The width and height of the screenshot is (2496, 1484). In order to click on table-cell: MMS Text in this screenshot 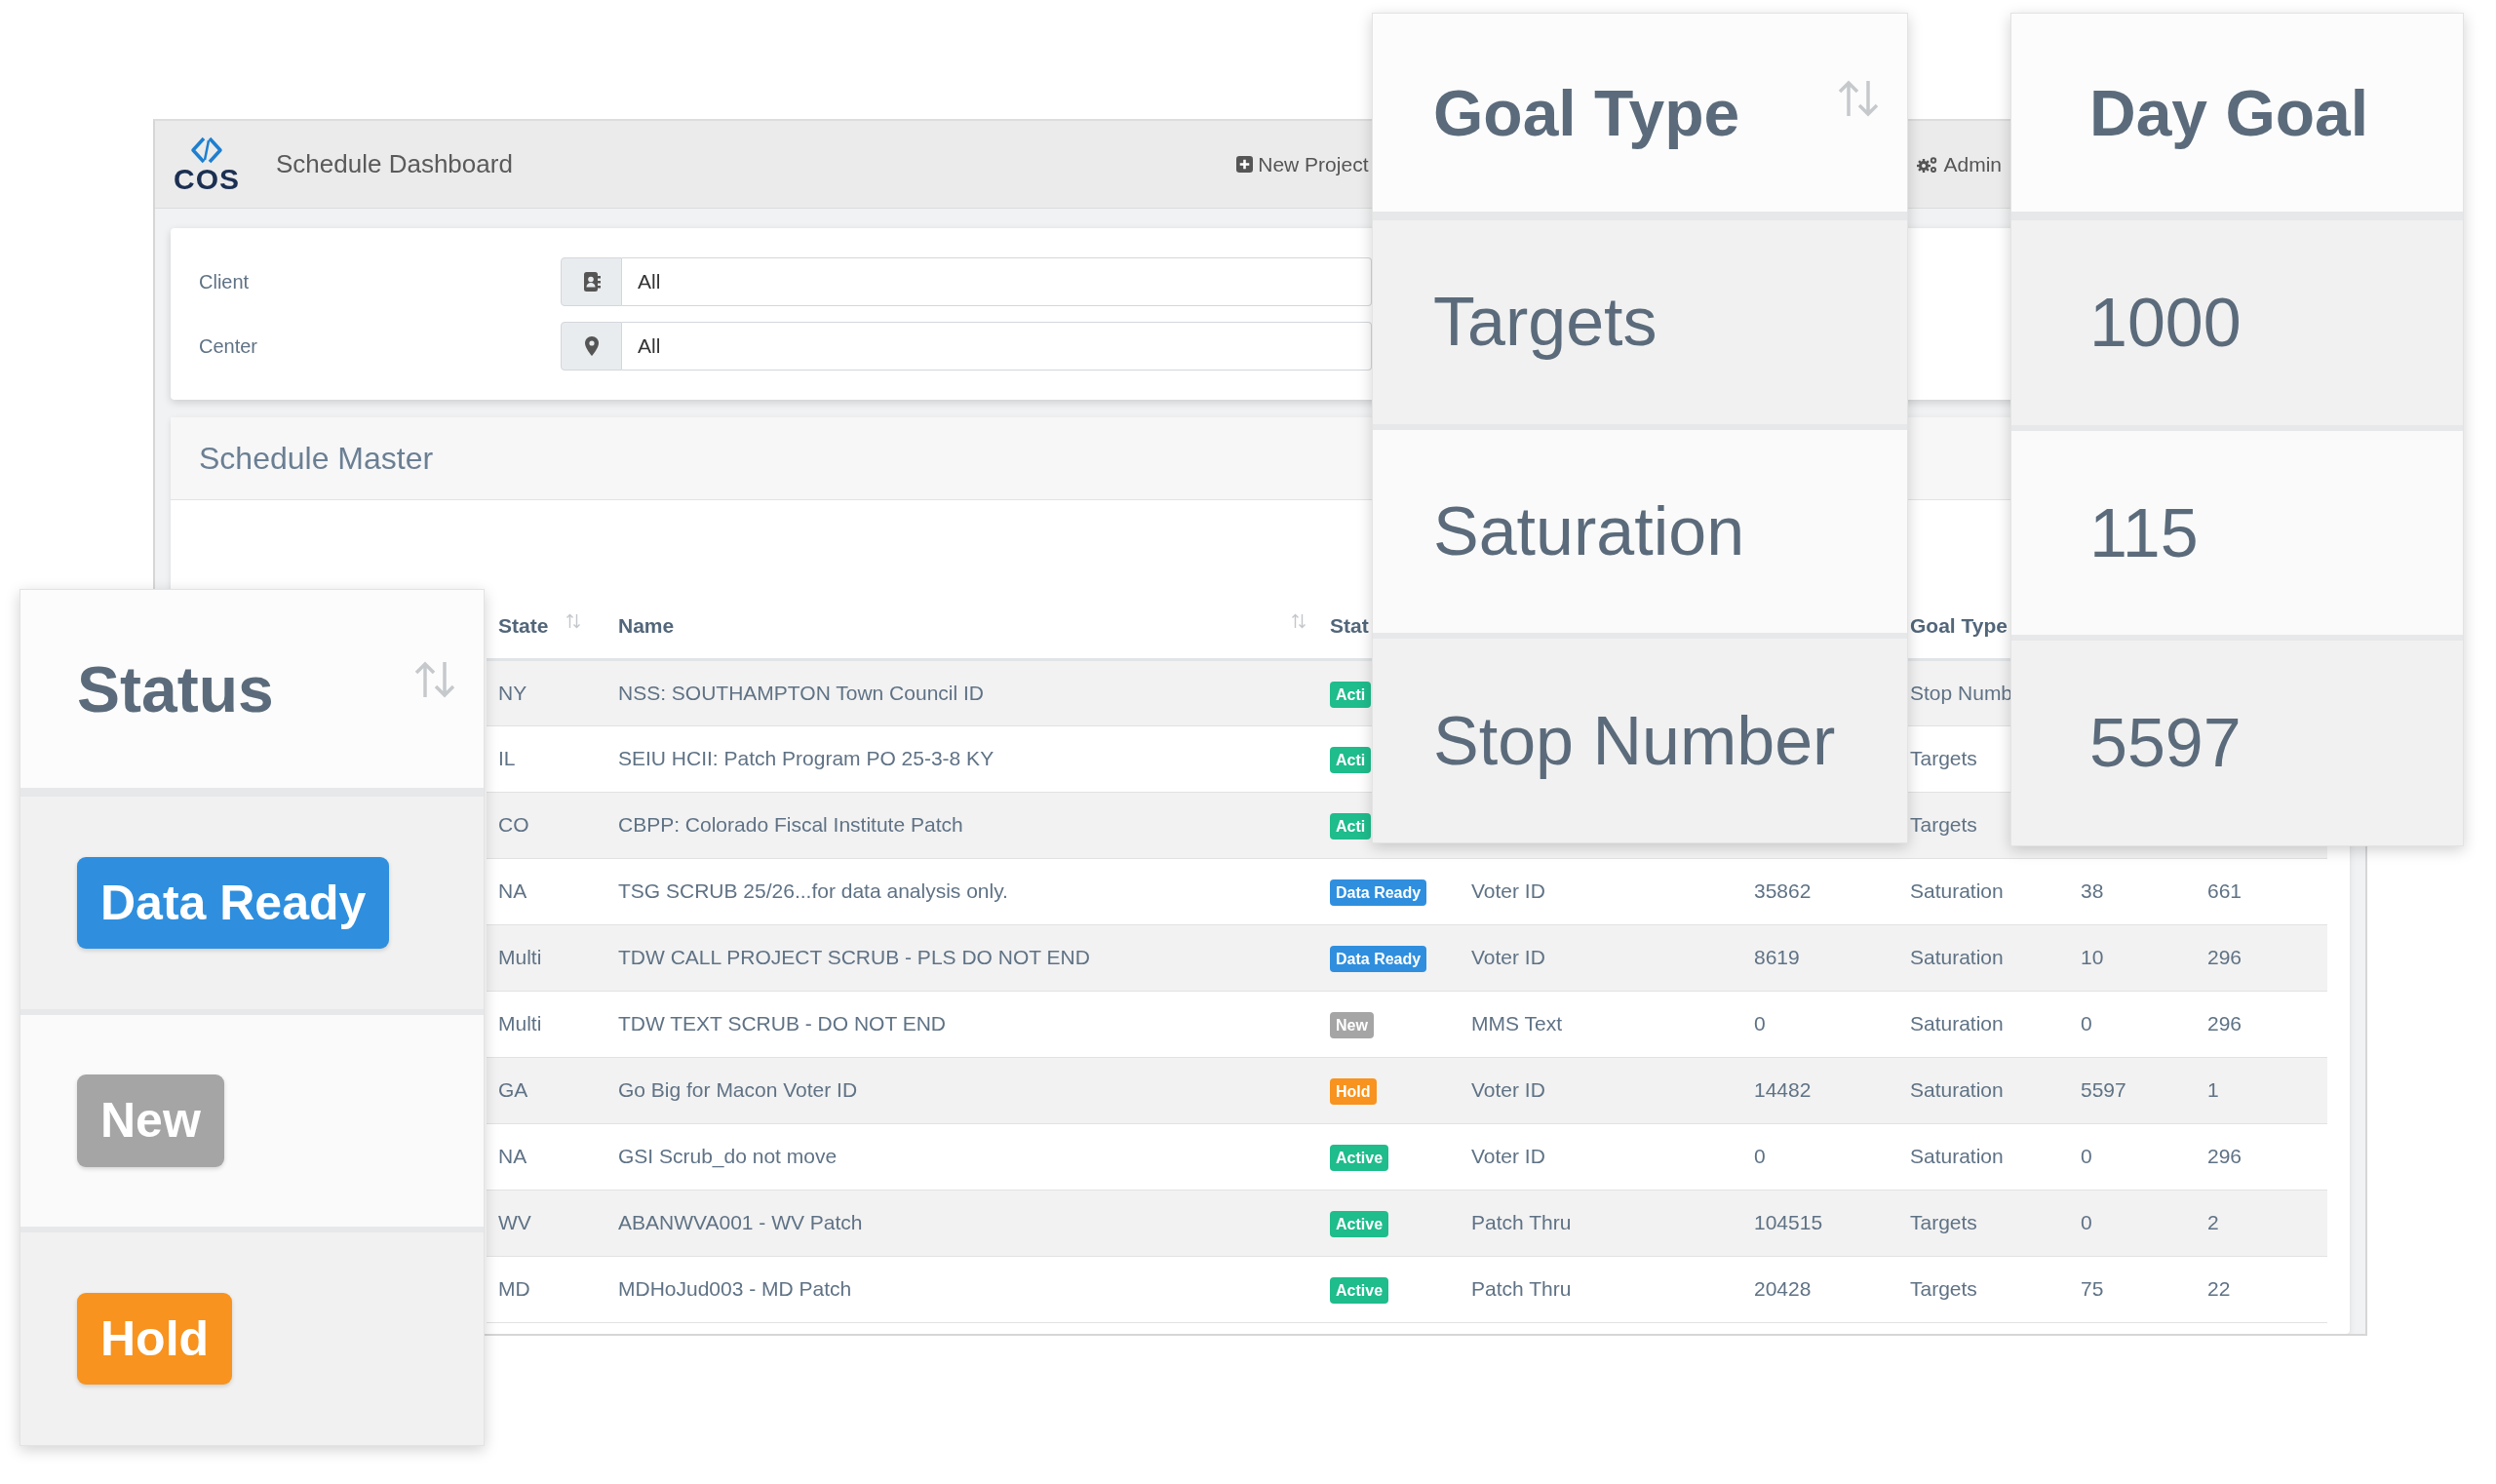, I will do `click(1601, 1024)`.